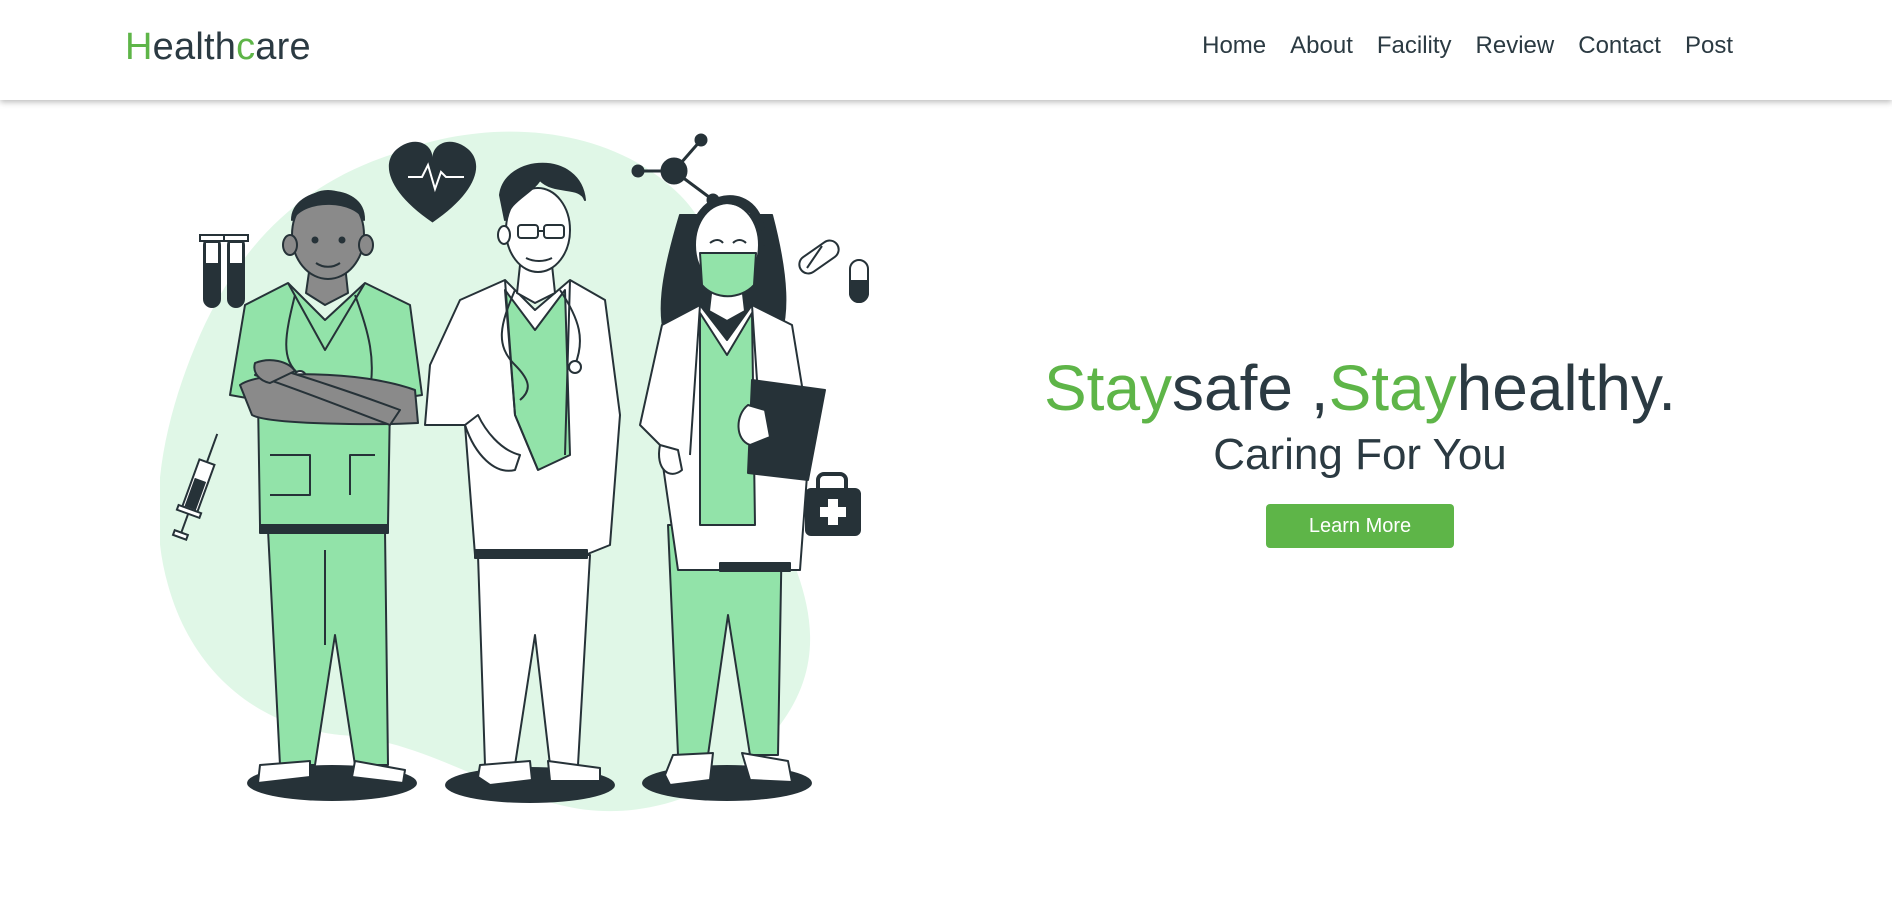 The height and width of the screenshot is (903, 1892). I want to click on brand-logo-part-a: ealth, so click(194, 47).